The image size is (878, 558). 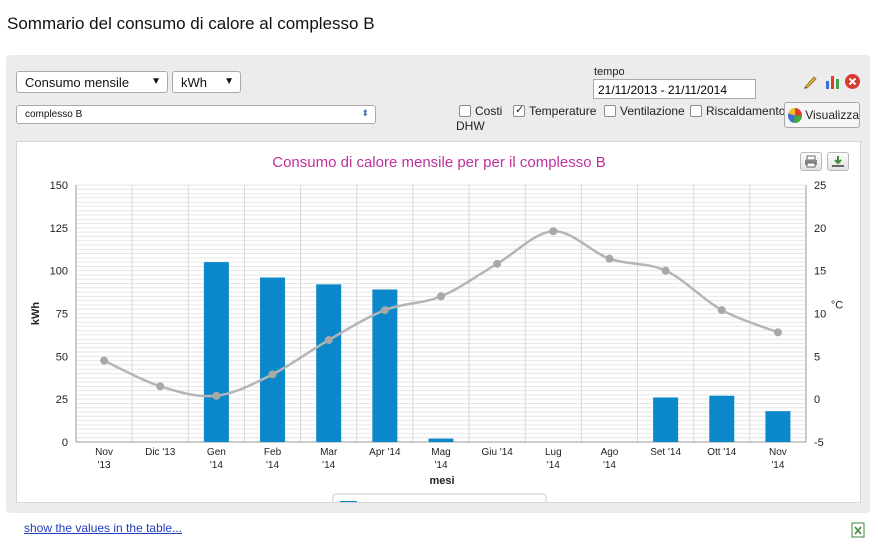 I want to click on download-icon, so click(x=838, y=161).